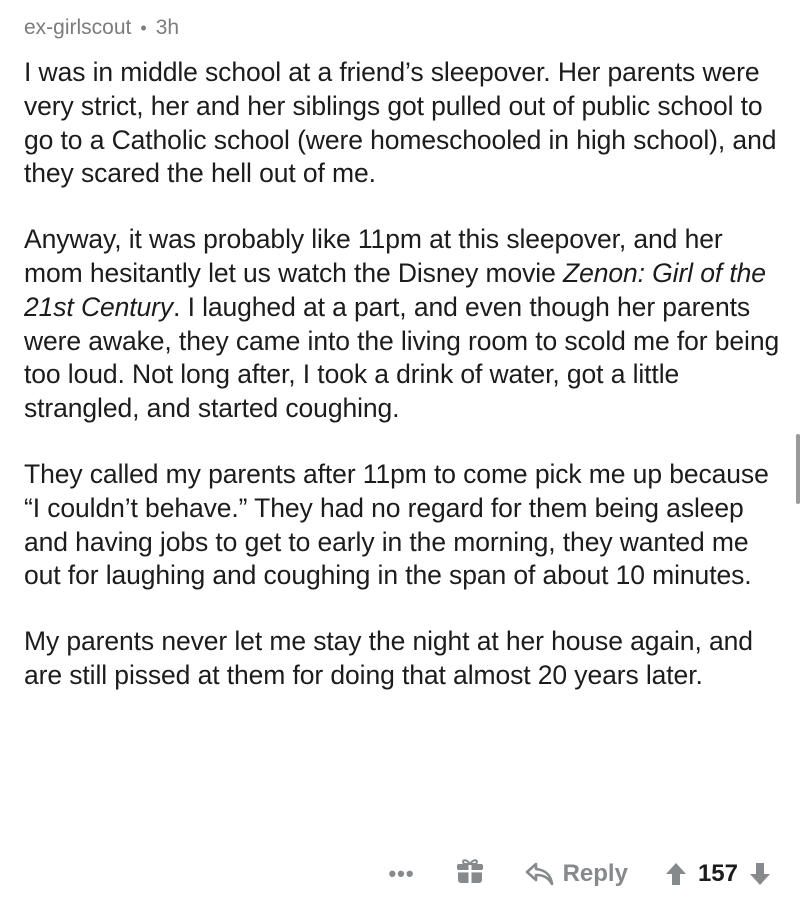 Image resolution: width=800 pixels, height=911 pixels. I want to click on comment-meta: ex-girlscout • 3h, so click(404, 28).